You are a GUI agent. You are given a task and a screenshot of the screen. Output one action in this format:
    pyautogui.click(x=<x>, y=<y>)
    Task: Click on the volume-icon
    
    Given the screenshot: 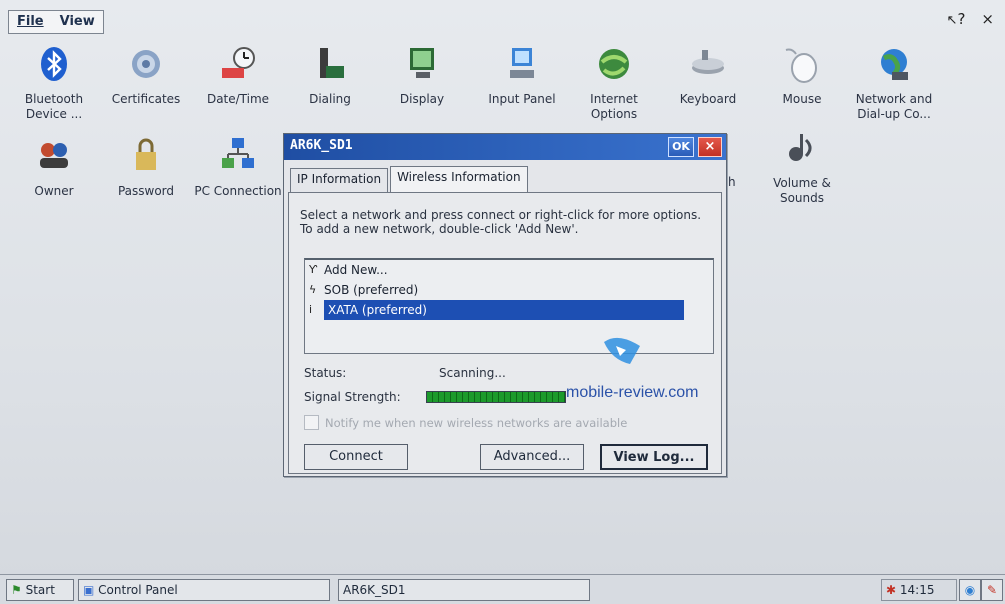 What is the action you would take?
    pyautogui.click(x=800, y=147)
    